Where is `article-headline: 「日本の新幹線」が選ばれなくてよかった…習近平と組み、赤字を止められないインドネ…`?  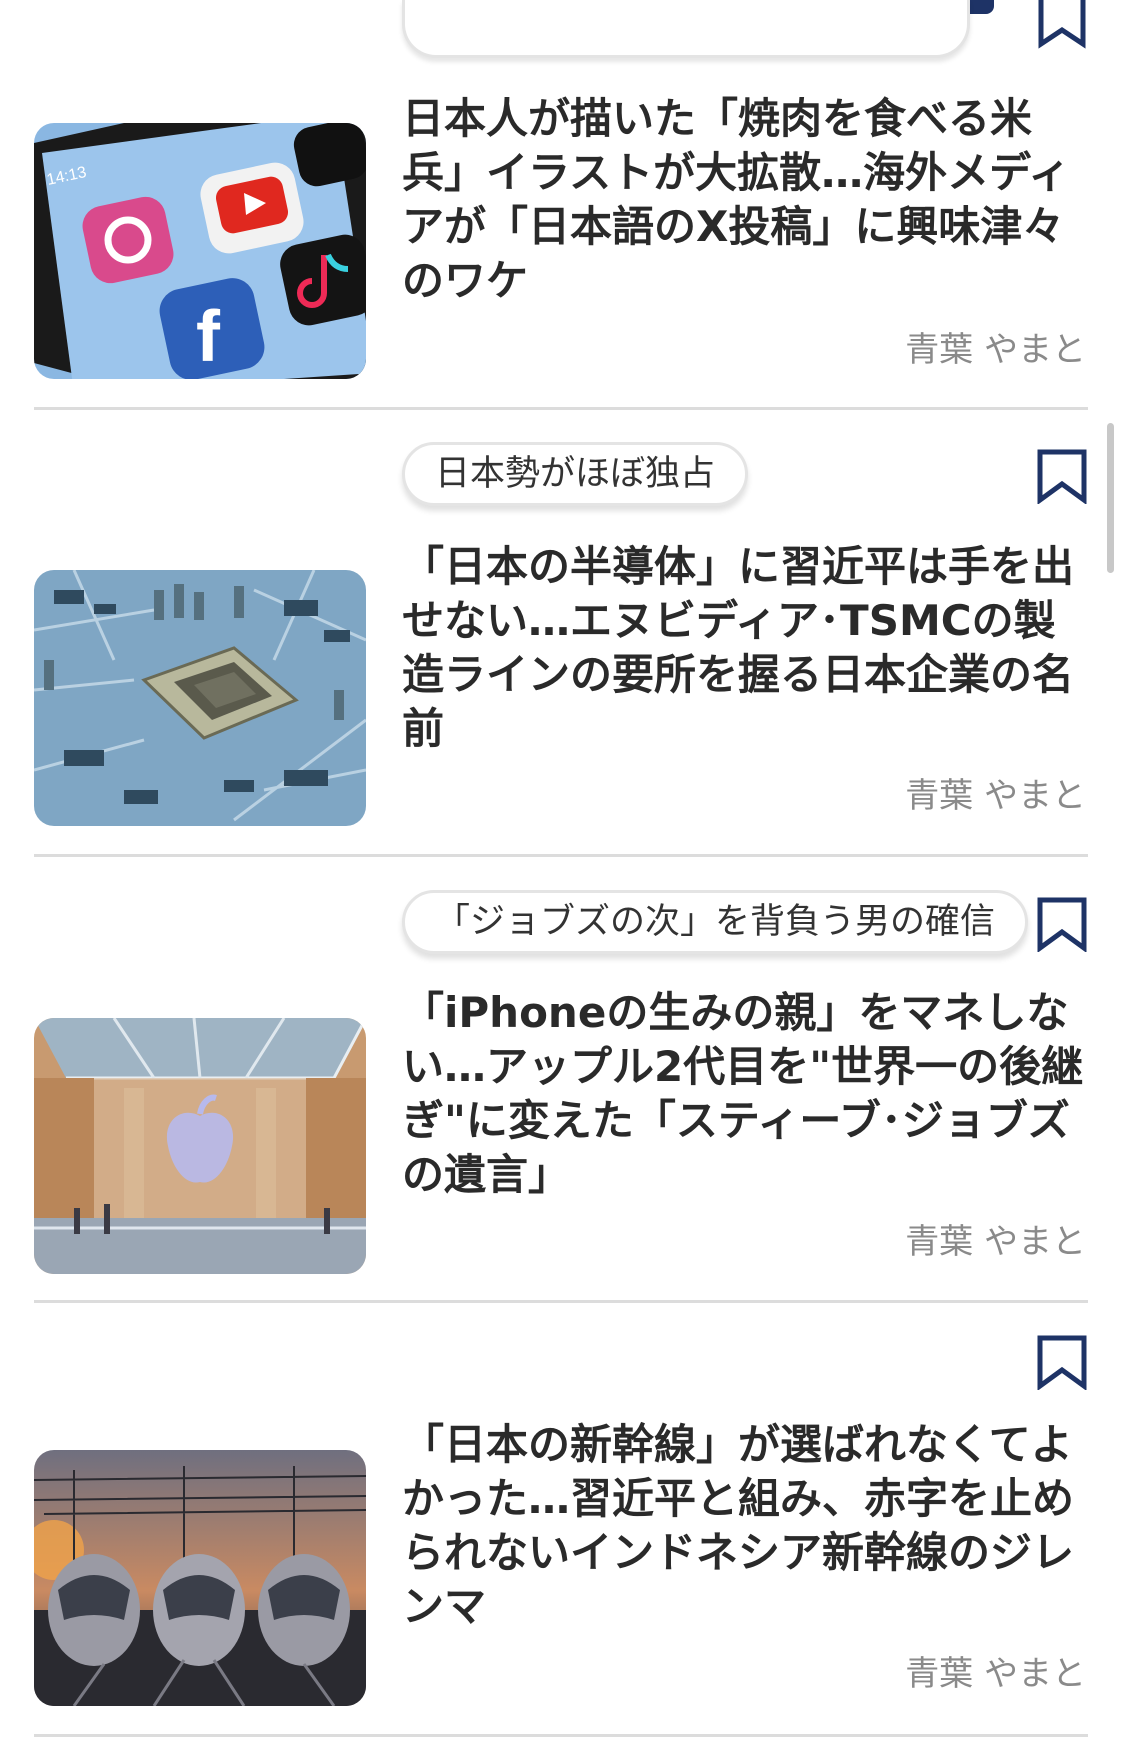
article-headline: 「日本の新幹線」が選ばれなくてよかった…習近平と組み、赤字を止められないインドネ… is located at coordinates (744, 1526).